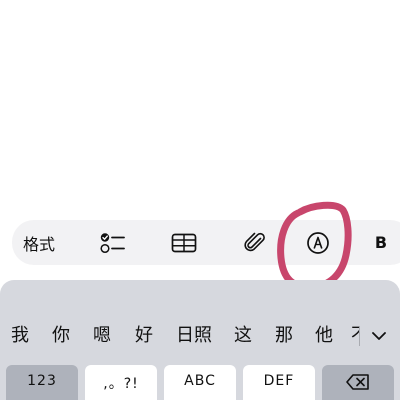 The image size is (400, 400). What do you see at coordinates (121, 382) in the screenshot?
I see `punctuation-key: ,。?!` at bounding box center [121, 382].